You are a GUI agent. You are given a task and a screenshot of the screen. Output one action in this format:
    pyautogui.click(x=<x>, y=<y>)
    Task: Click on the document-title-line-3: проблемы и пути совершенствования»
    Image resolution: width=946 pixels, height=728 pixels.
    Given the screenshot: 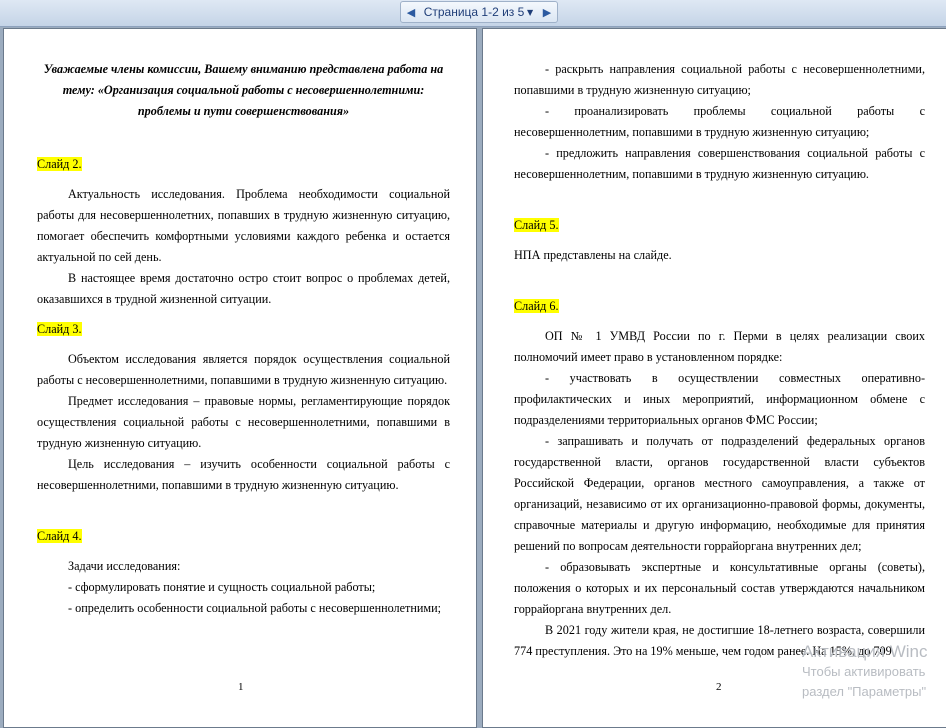 What is the action you would take?
    pyautogui.click(x=243, y=111)
    